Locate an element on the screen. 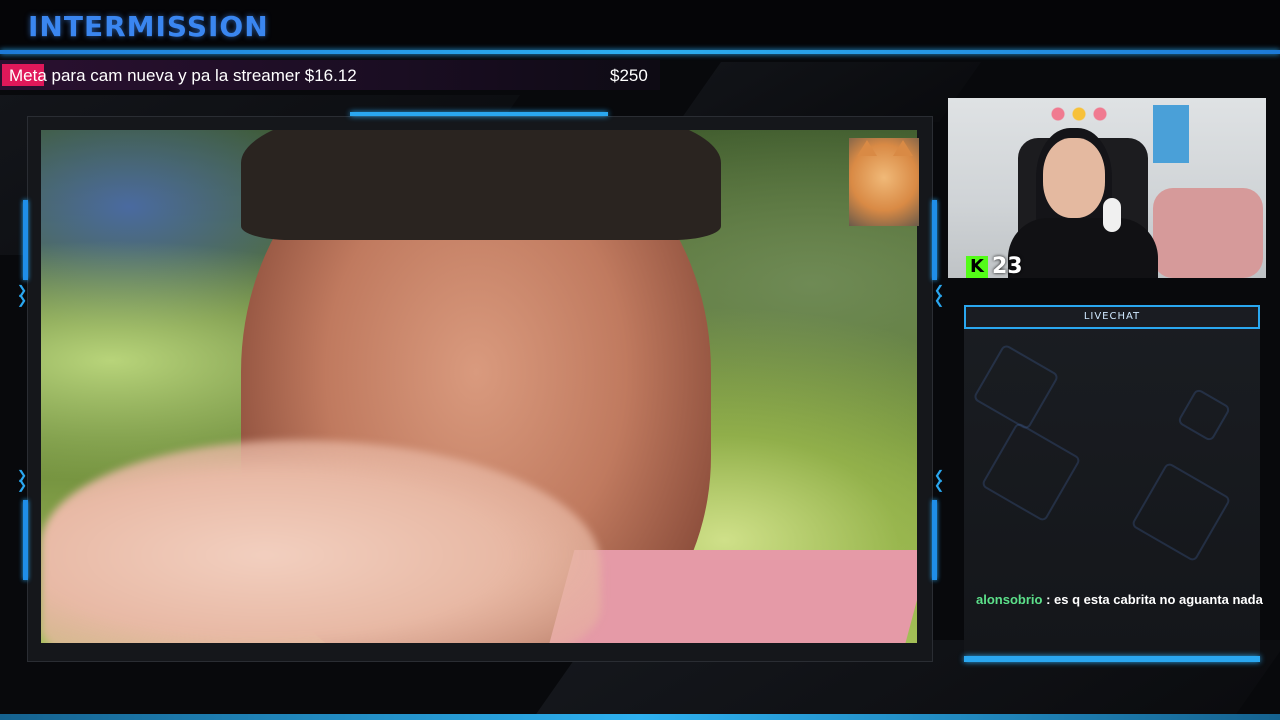 The image size is (1280, 720). viewer-count: 23 is located at coordinates (1007, 266).